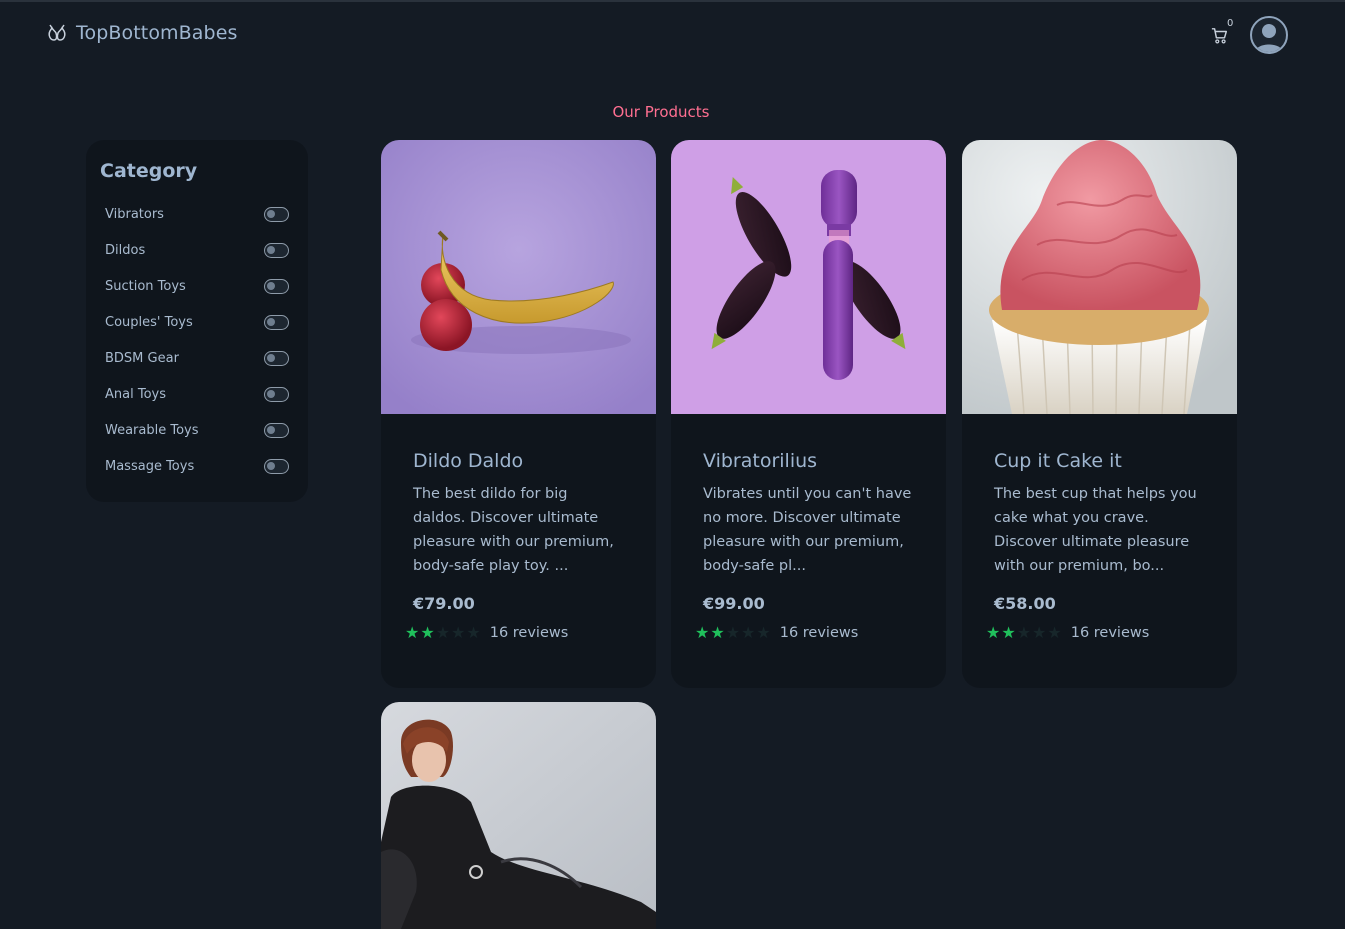 This screenshot has height=929, width=1345. I want to click on site-header: TopBottomBabes 0, so click(672, 35).